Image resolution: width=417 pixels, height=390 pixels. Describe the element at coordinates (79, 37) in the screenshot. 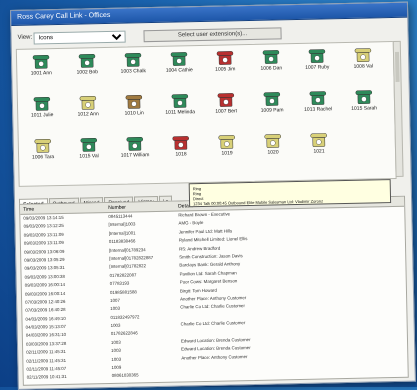

I see `view-select: Icons` at that location.